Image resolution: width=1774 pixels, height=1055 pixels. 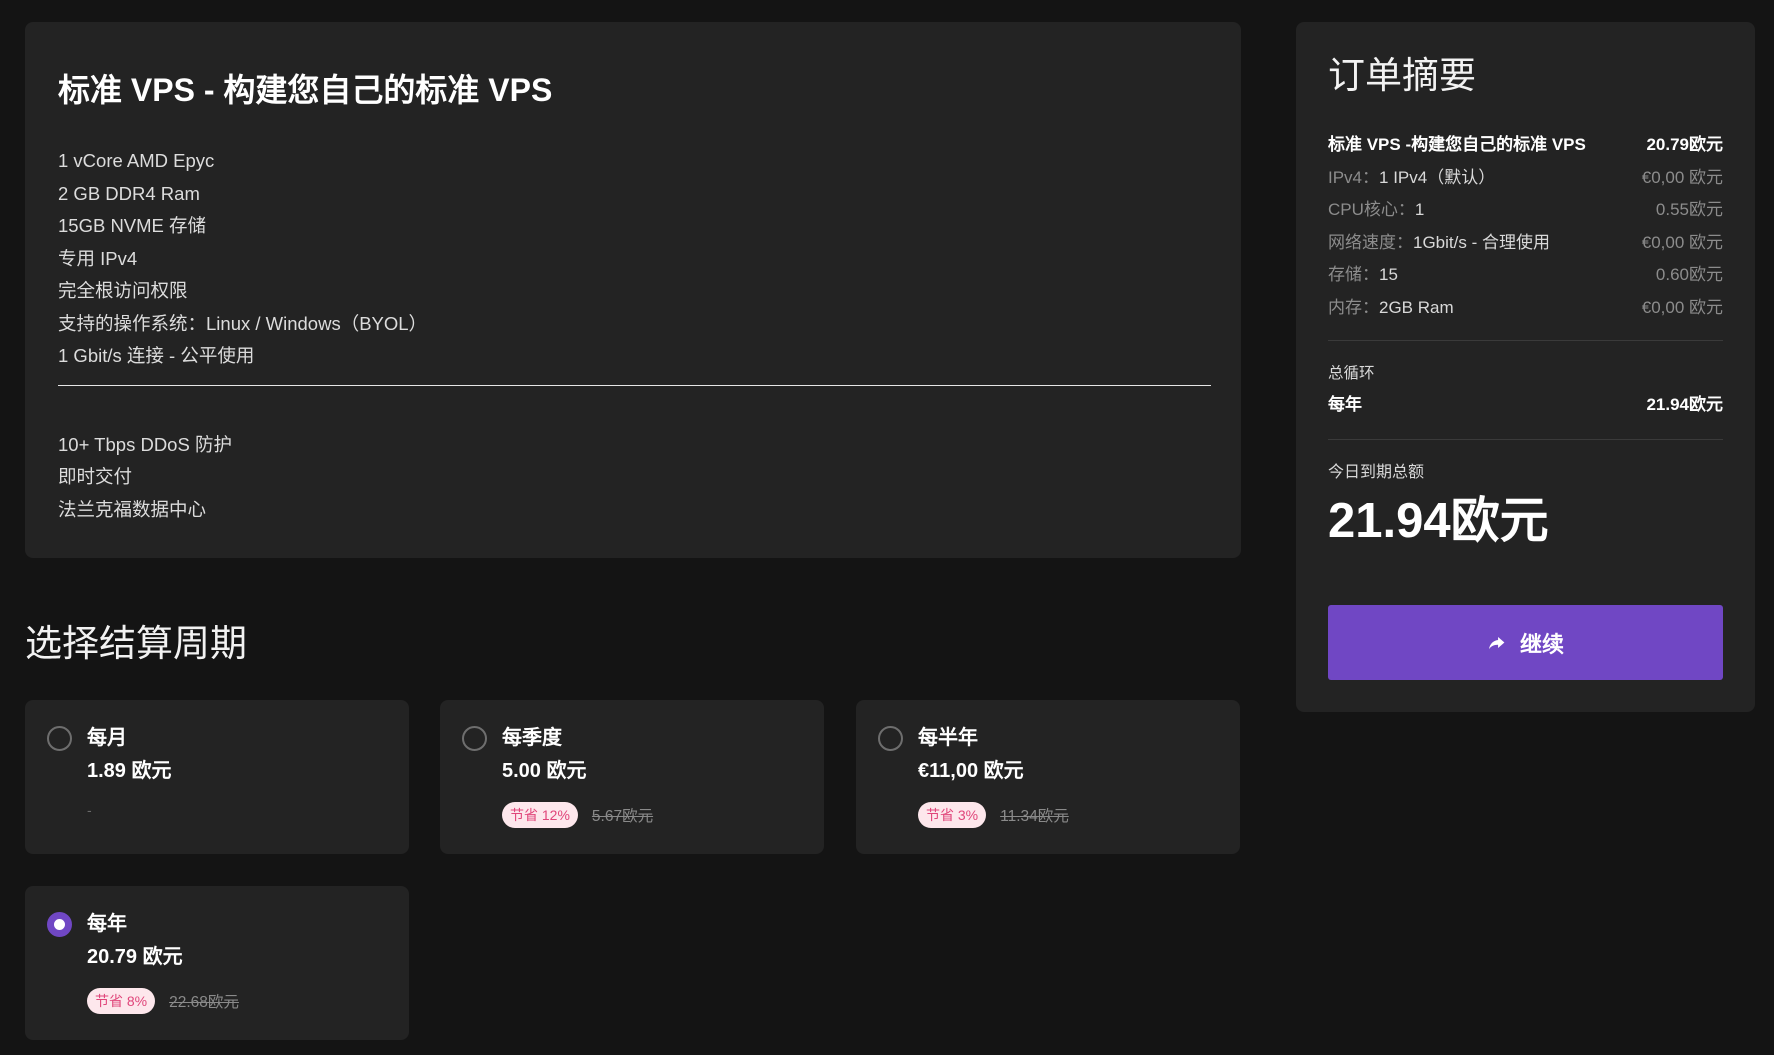 What do you see at coordinates (123, 290) in the screenshot?
I see `feature-item: 完全根访问权限` at bounding box center [123, 290].